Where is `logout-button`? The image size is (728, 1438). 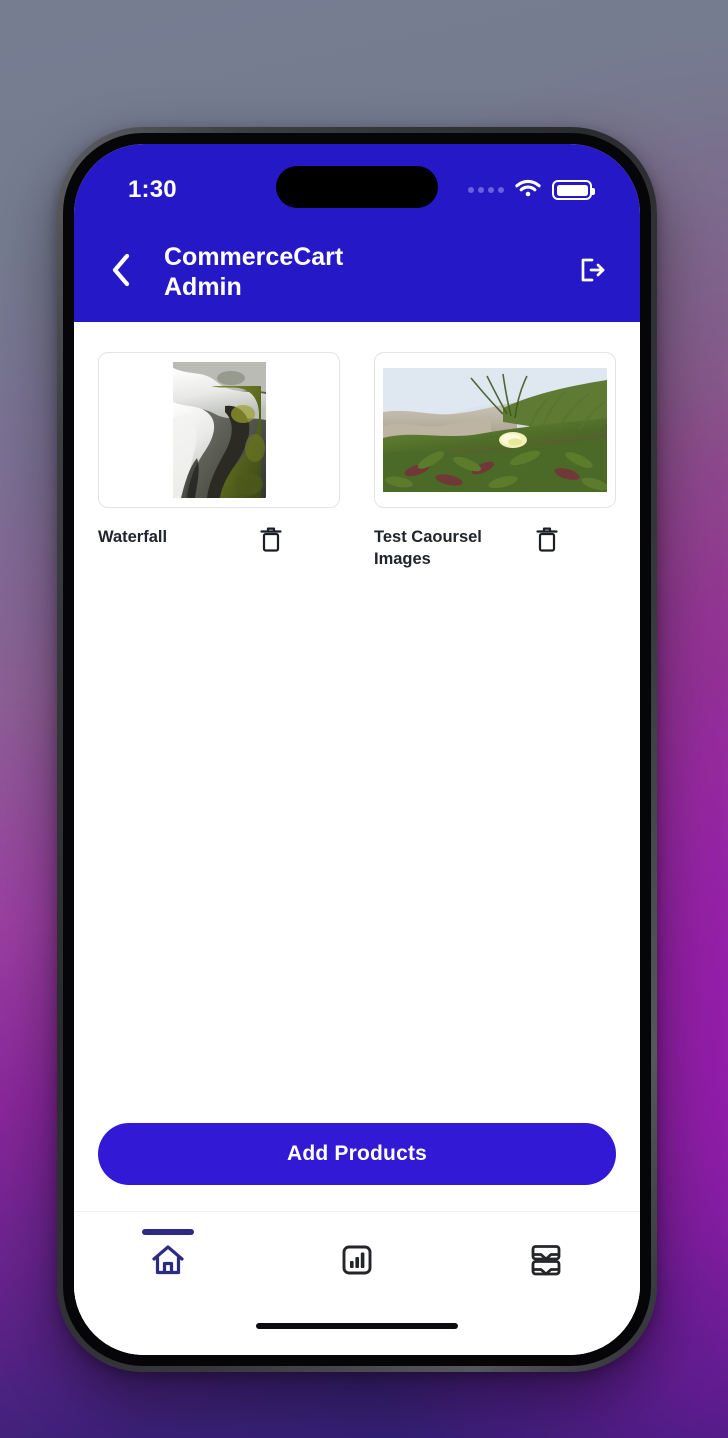
logout-button is located at coordinates (592, 272).